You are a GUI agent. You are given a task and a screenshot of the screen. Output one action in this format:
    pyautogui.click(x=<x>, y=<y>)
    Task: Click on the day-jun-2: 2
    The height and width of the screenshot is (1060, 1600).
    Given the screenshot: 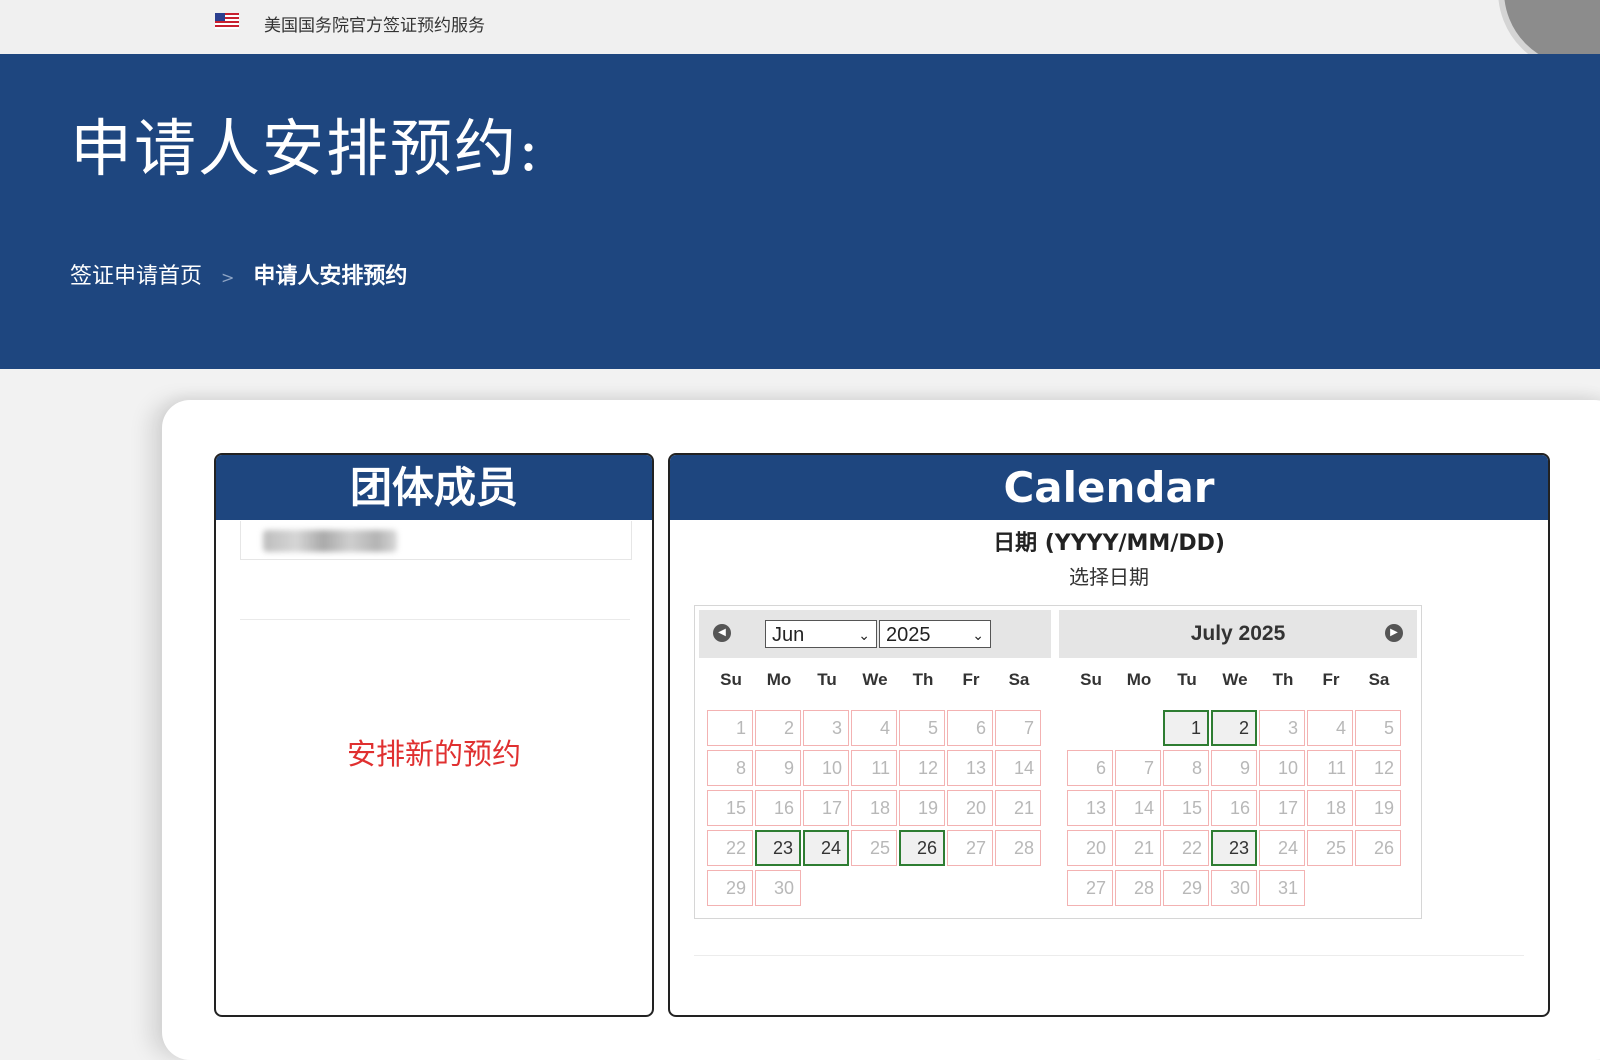 What is the action you would take?
    pyautogui.click(x=778, y=728)
    